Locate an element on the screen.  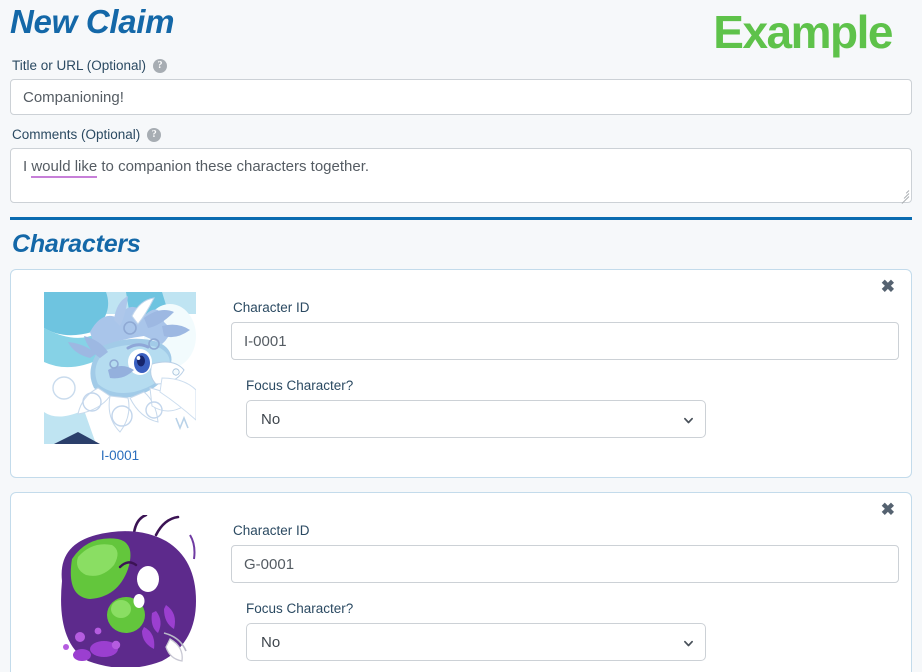
title-url-label: Title or URL (Optional) ? is located at coordinates (462, 65).